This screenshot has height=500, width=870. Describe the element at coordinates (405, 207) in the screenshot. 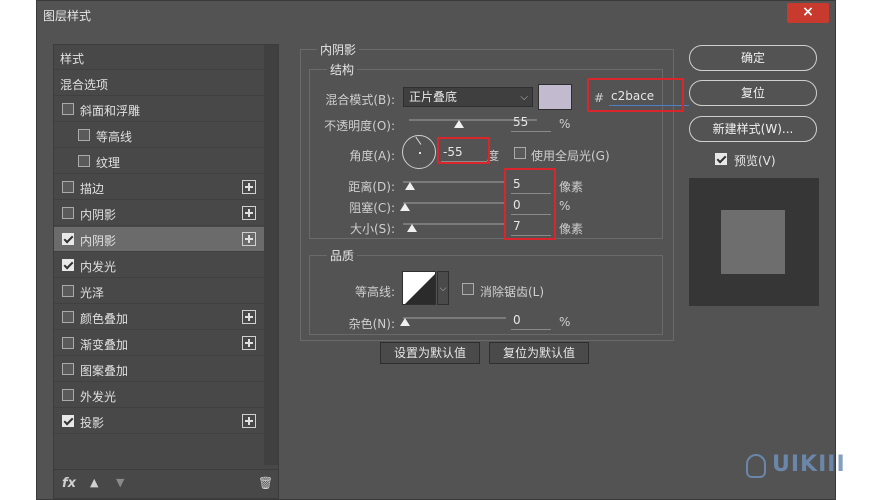

I see `choke-slider-thumb` at that location.